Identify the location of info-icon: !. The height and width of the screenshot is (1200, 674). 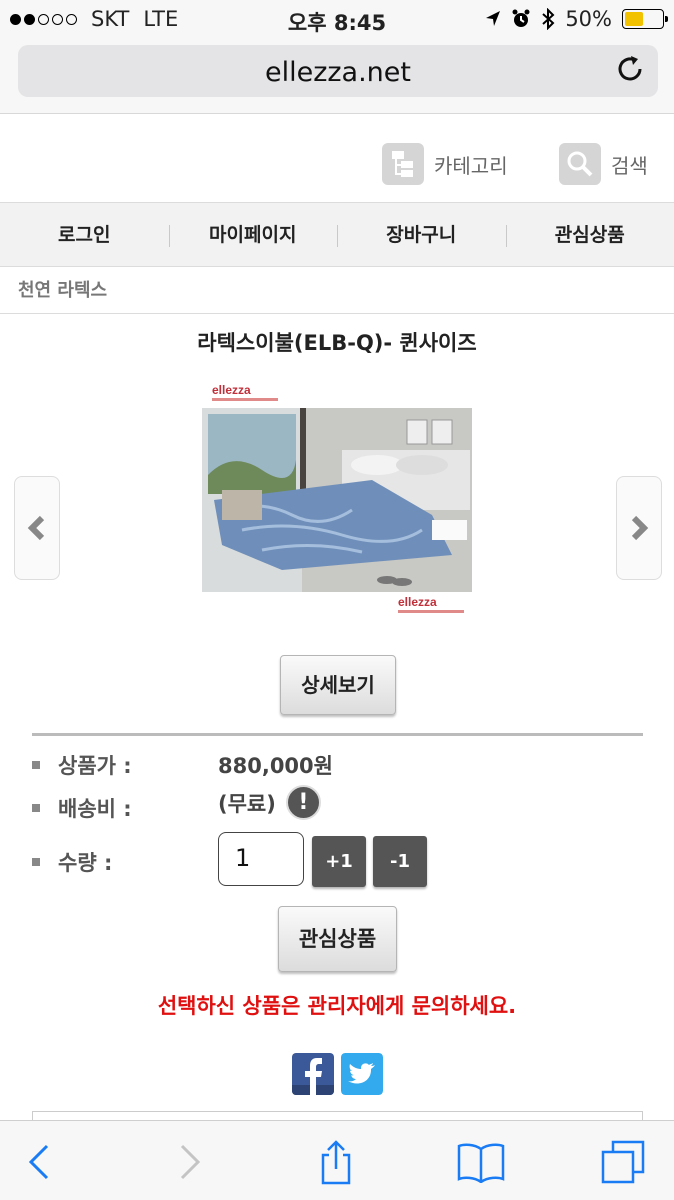
(303, 802).